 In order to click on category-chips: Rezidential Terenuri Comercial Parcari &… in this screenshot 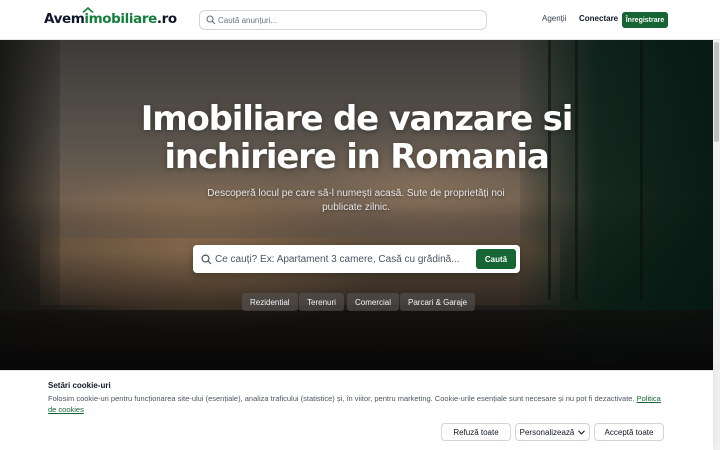, I will do `click(356, 302)`.